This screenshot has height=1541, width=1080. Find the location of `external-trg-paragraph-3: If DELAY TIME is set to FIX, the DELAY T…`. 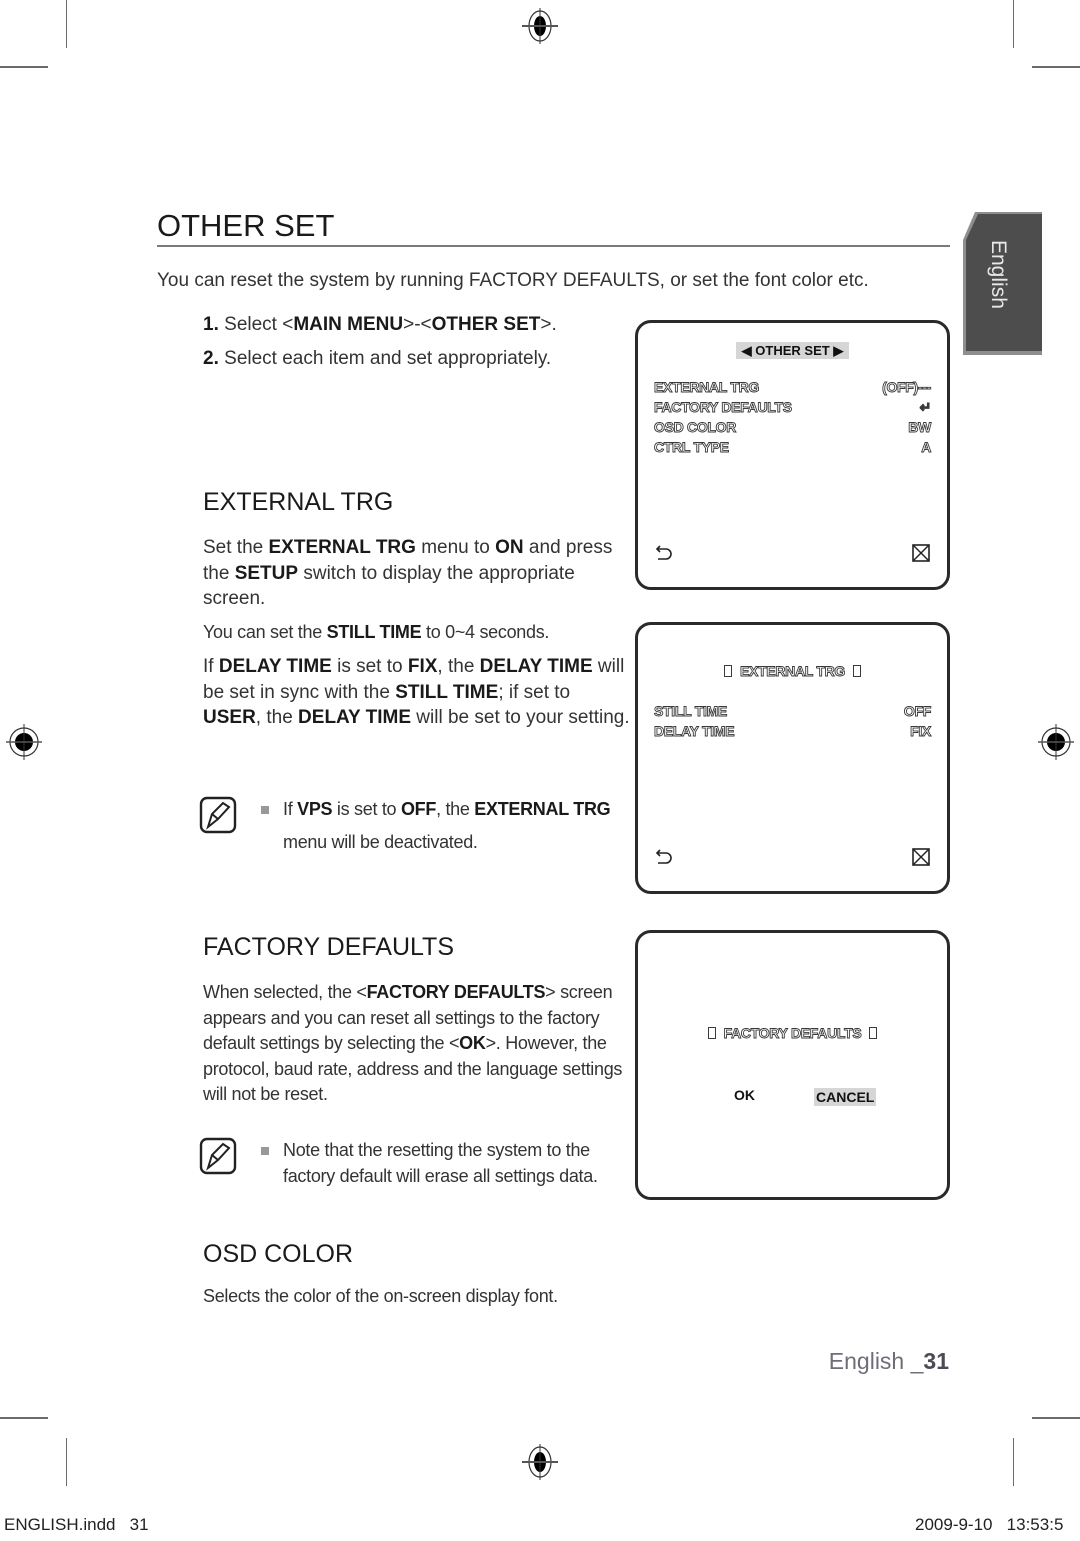

external-trg-paragraph-3: If DELAY TIME is set to FIX, the DELAY T… is located at coordinates (416, 692).